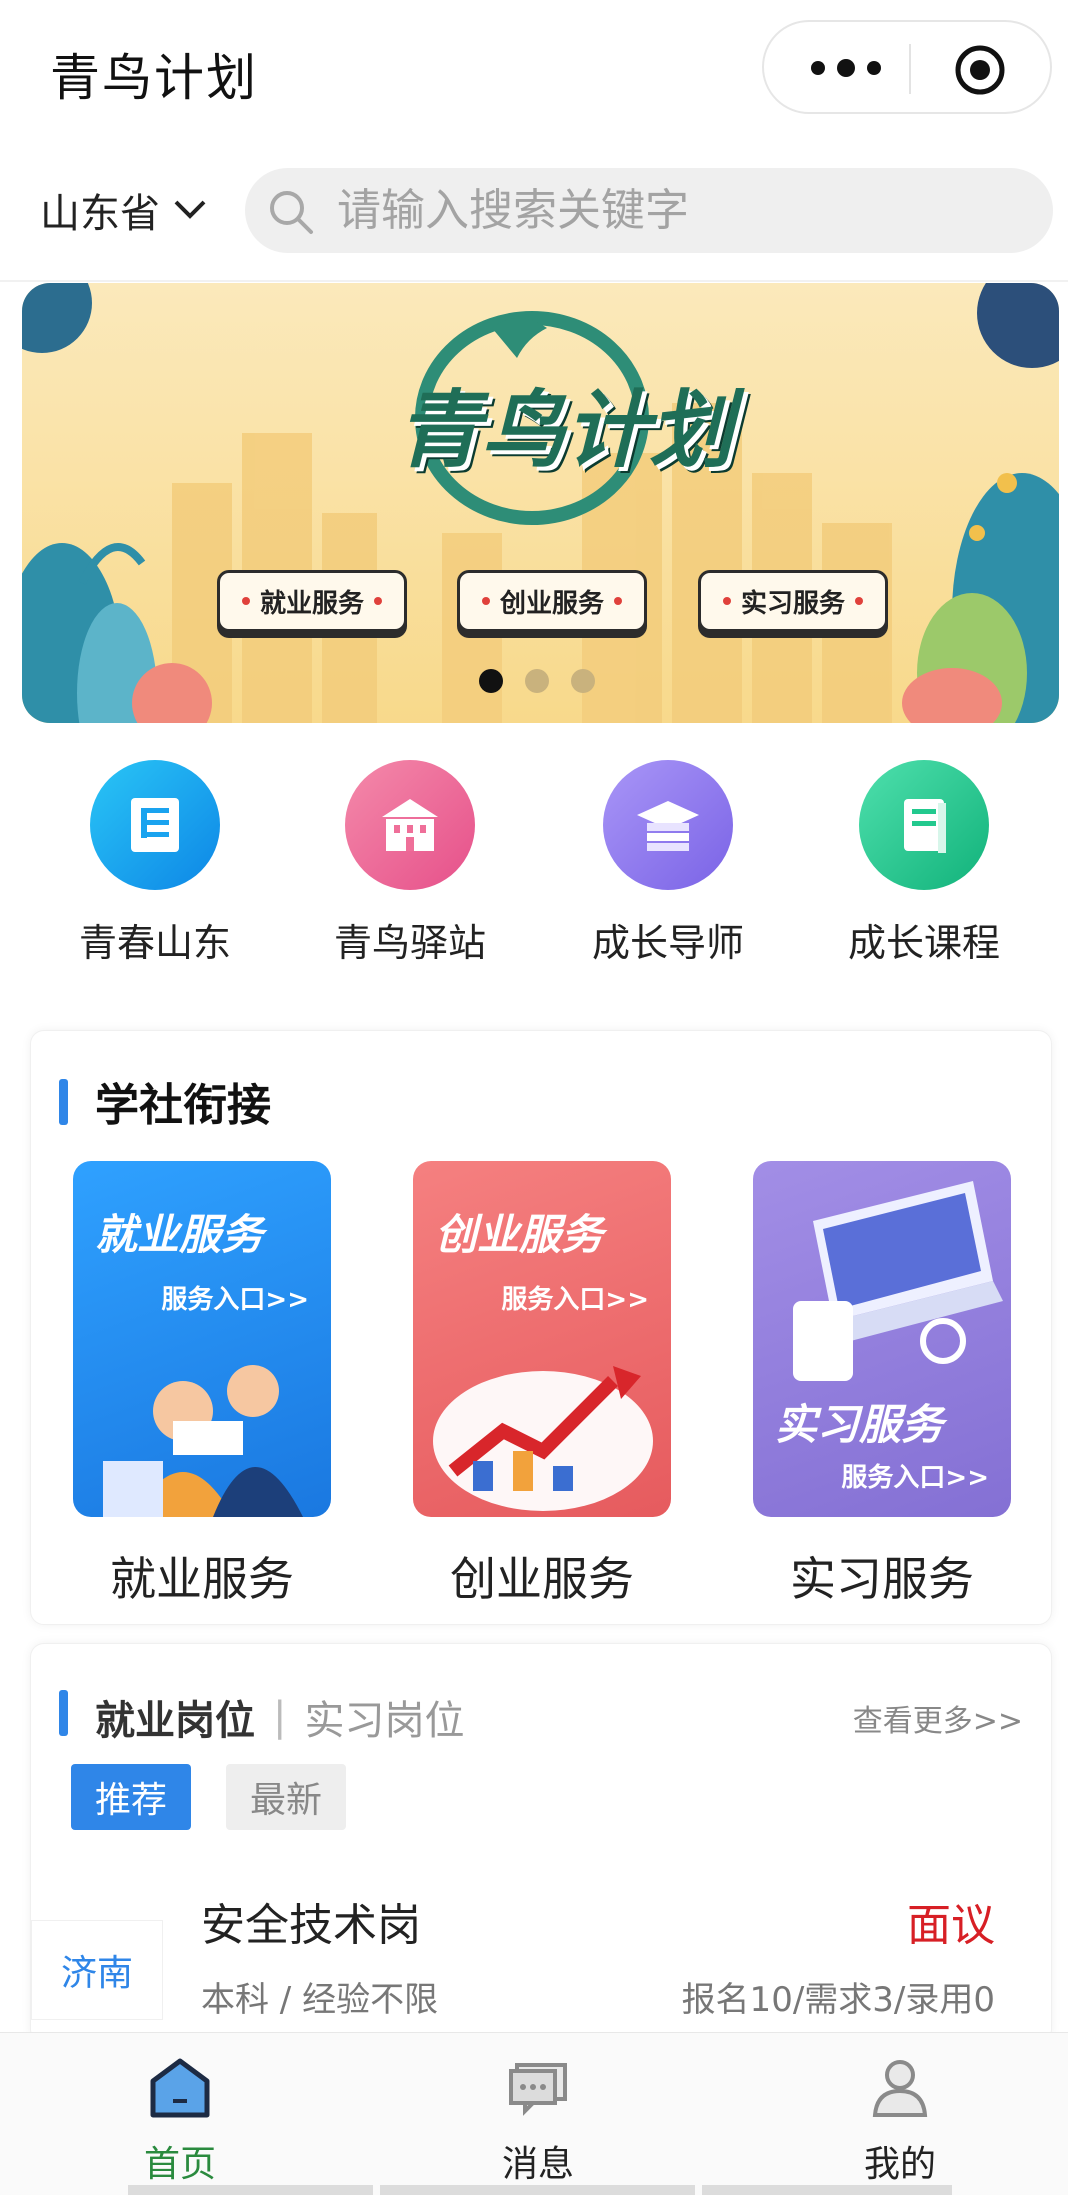  Describe the element at coordinates (183, 1105) in the screenshot. I see `section-title: 学社衔接` at that location.